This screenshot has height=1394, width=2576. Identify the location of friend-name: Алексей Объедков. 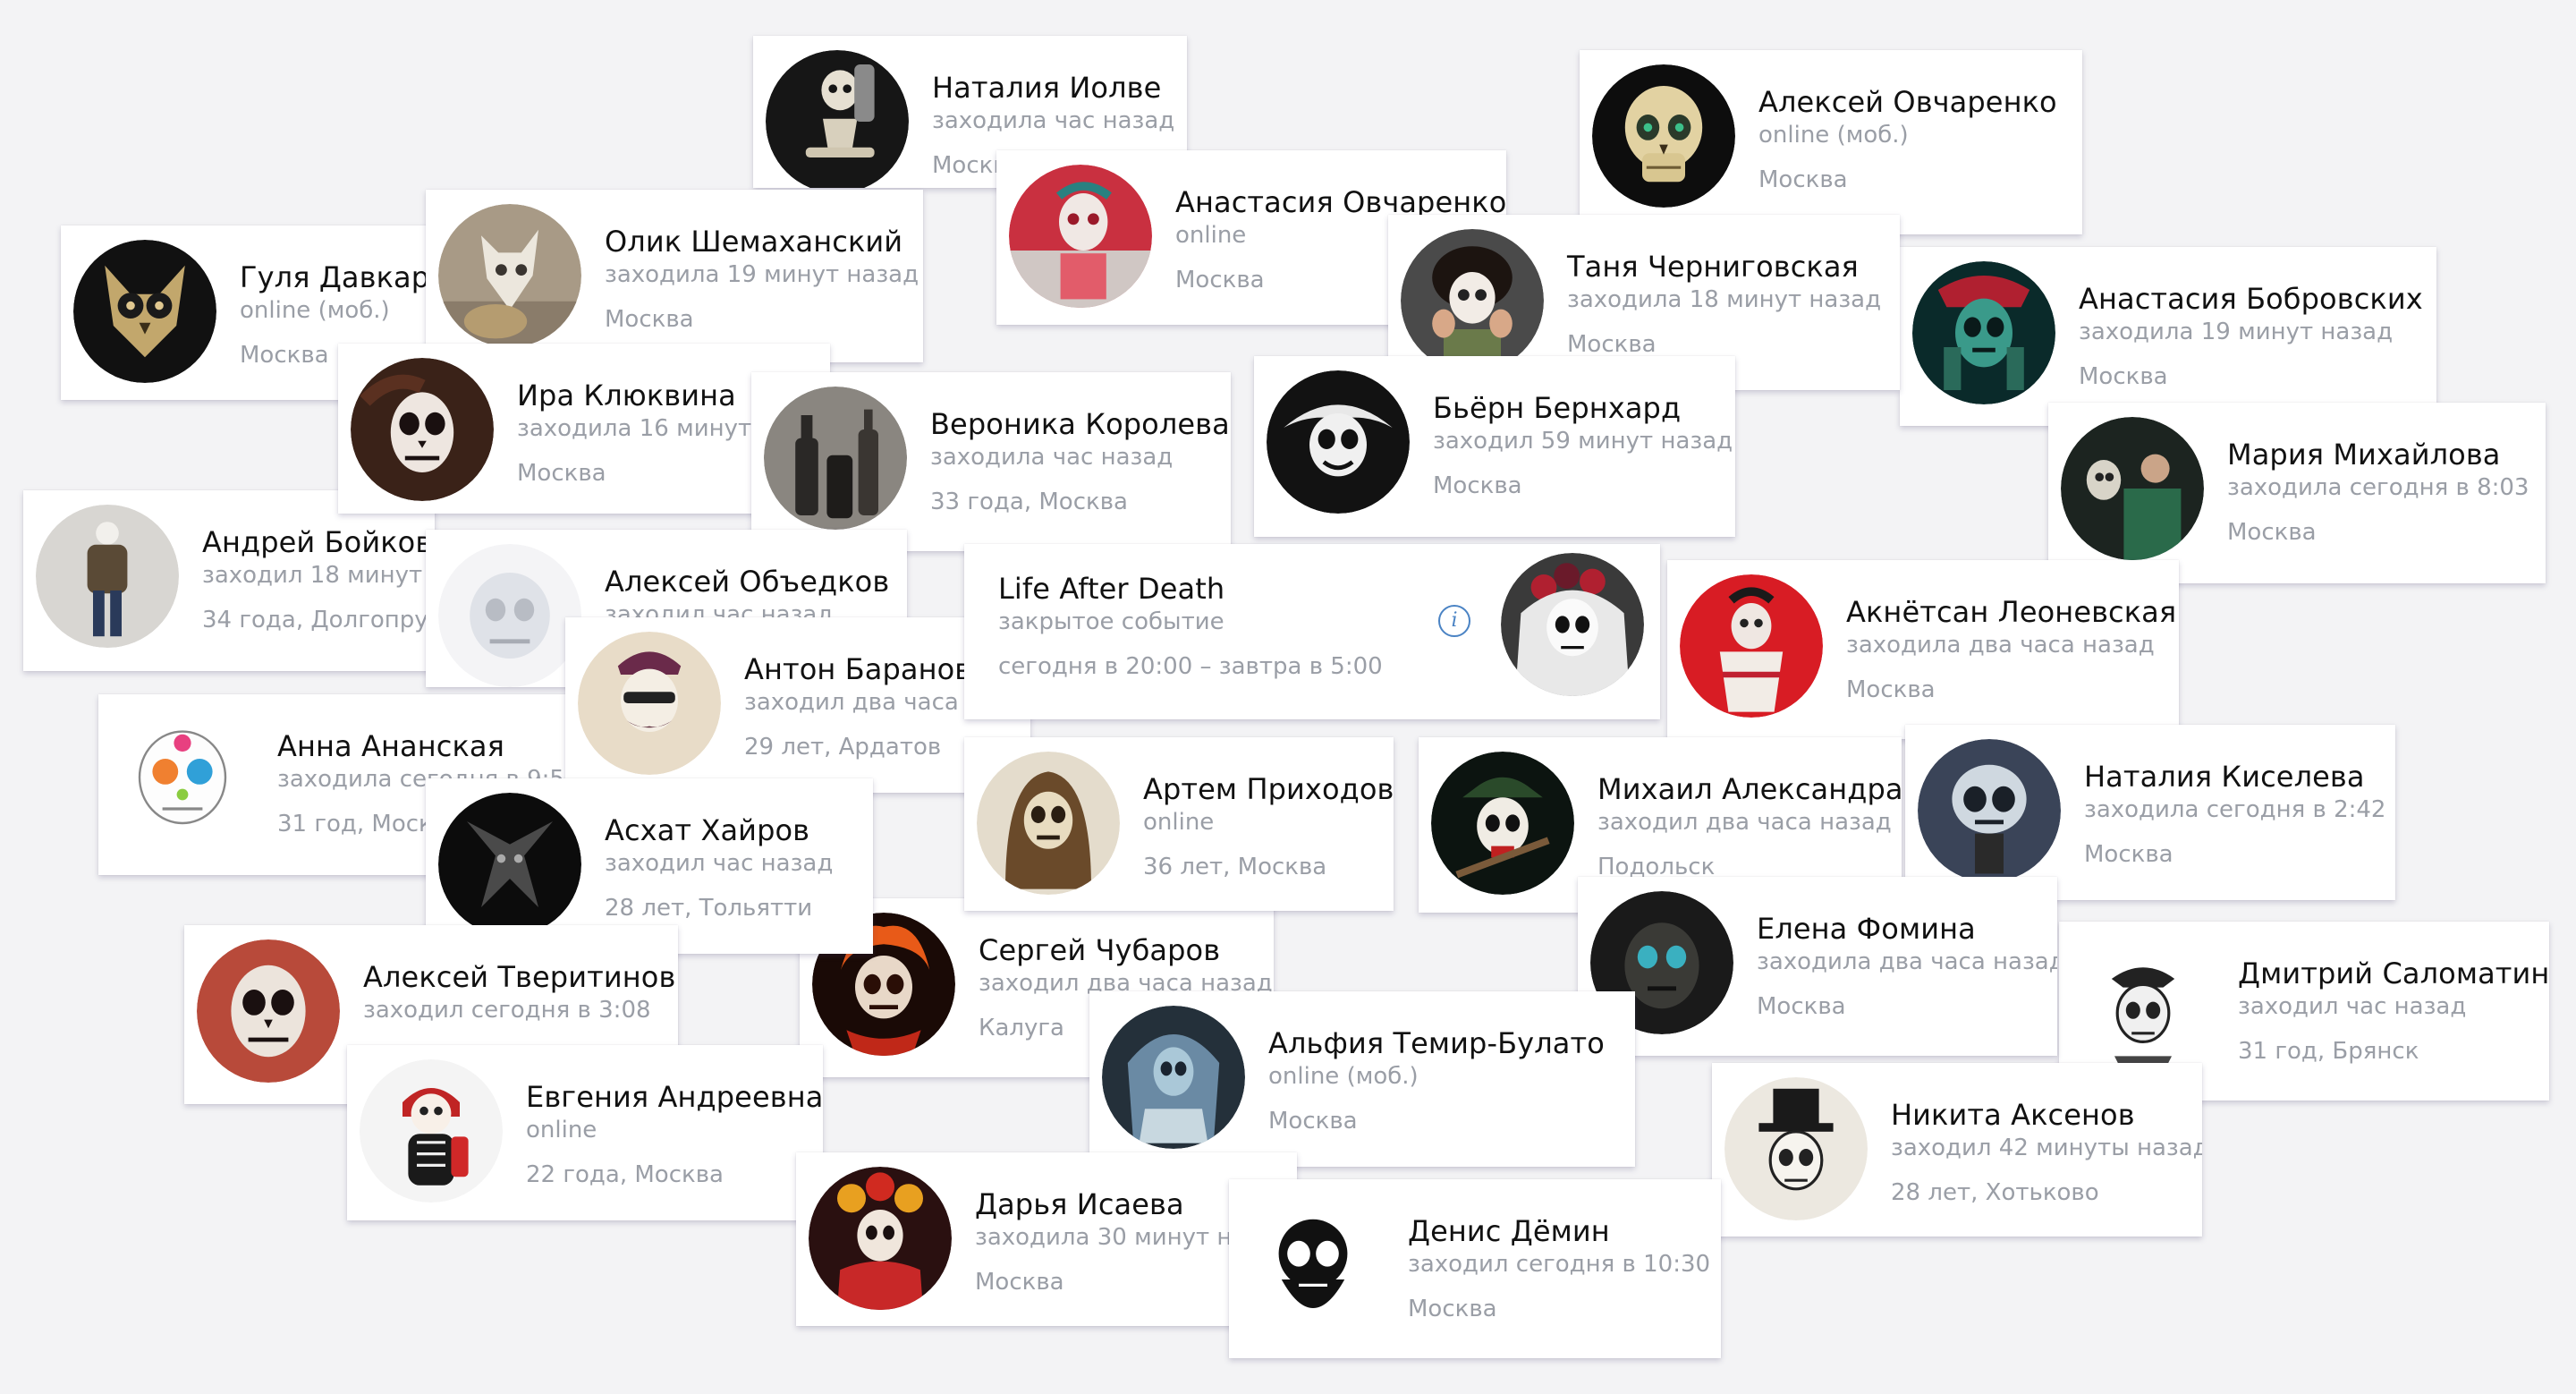
(751, 581).